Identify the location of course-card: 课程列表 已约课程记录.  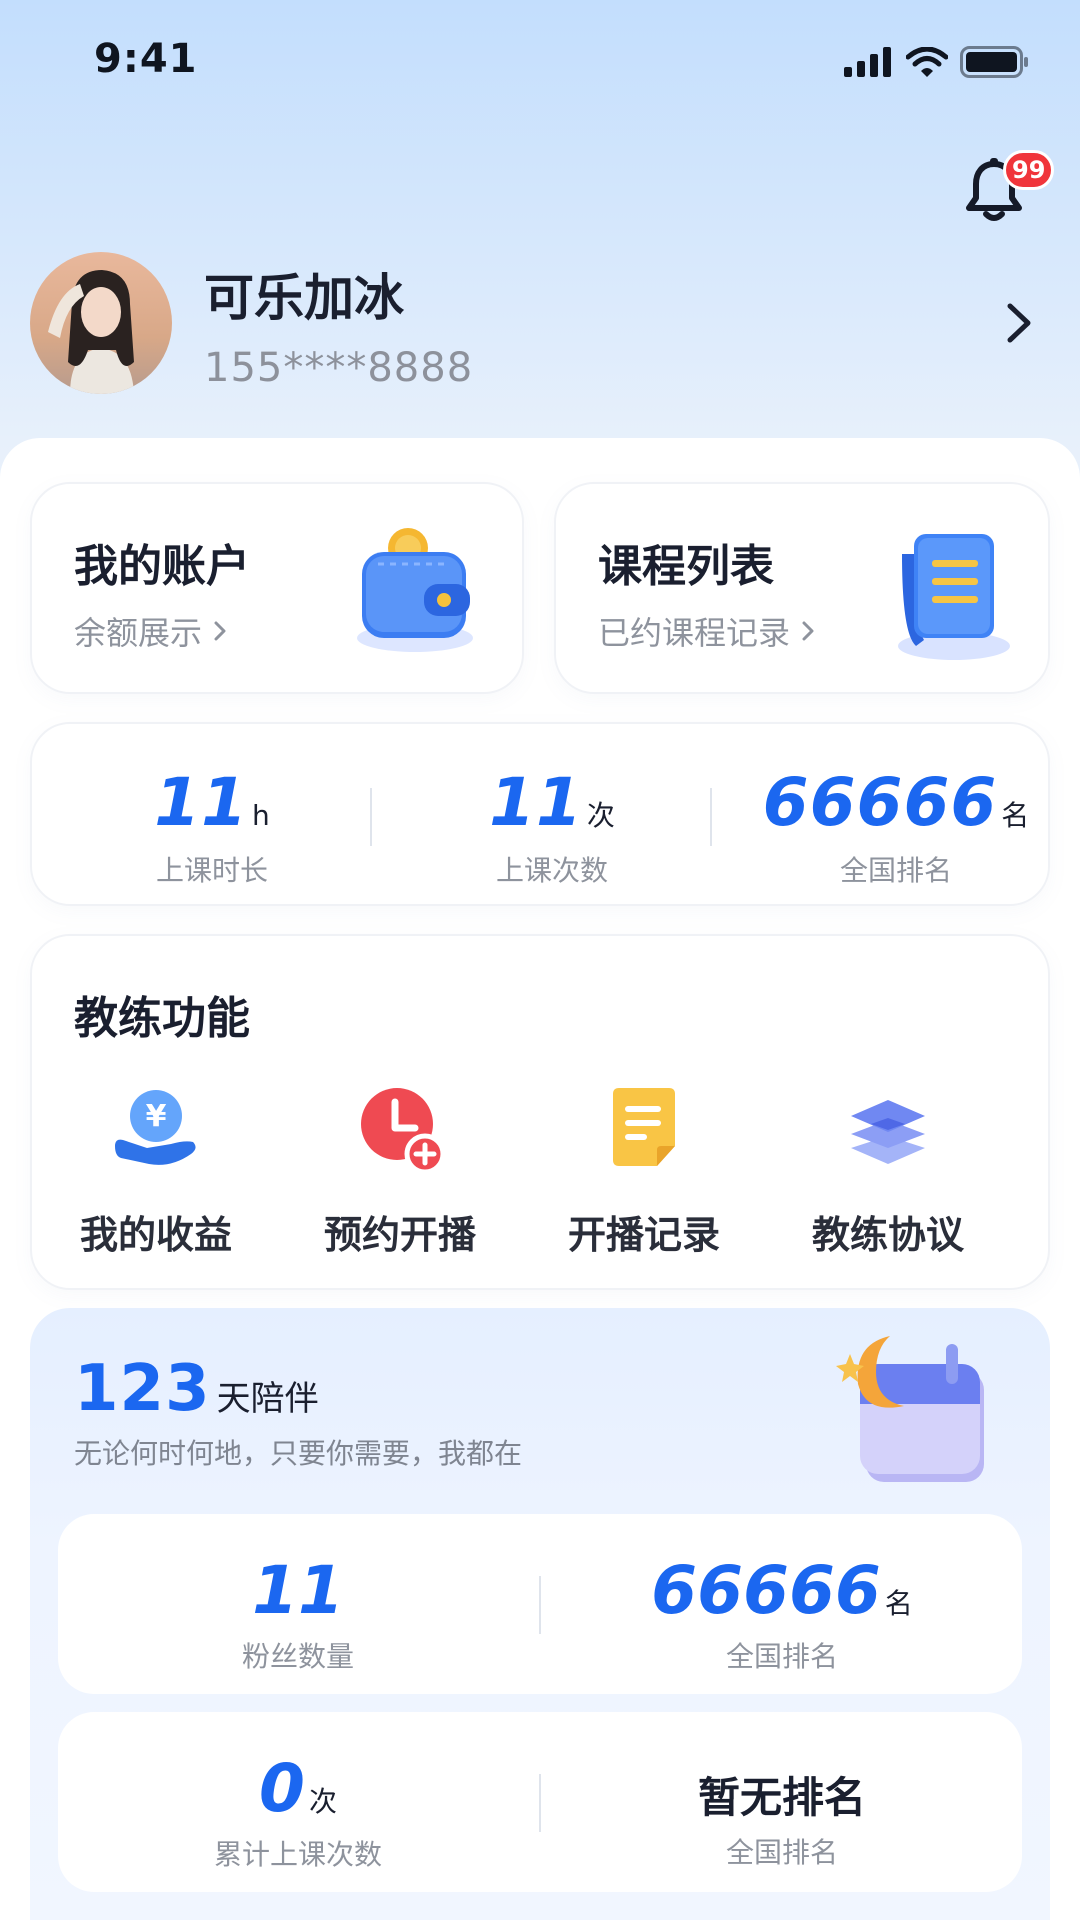
(802, 588).